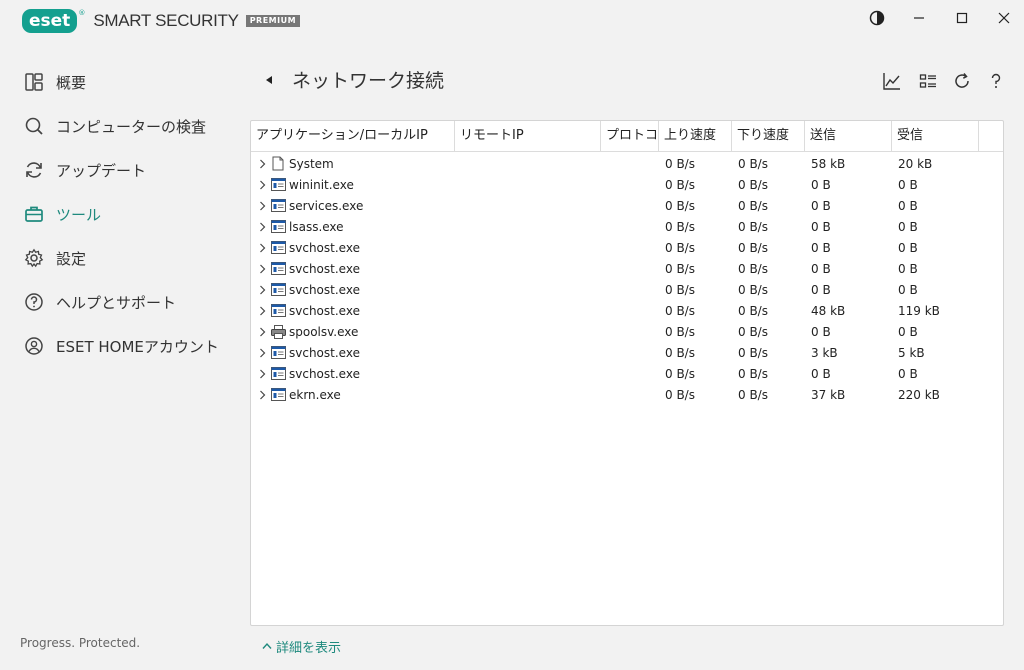  Describe the element at coordinates (627, 394) in the screenshot. I see `table-row: ekrn.exe 0 B/s 0 B/s 37 kB 220 kB` at that location.